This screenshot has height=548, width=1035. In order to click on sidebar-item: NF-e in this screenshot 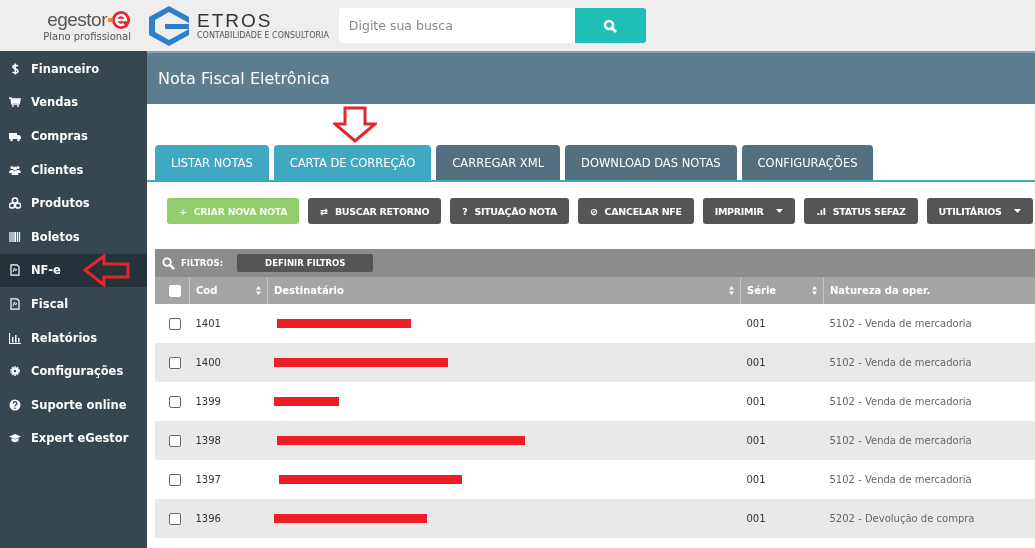, I will do `click(73, 270)`.